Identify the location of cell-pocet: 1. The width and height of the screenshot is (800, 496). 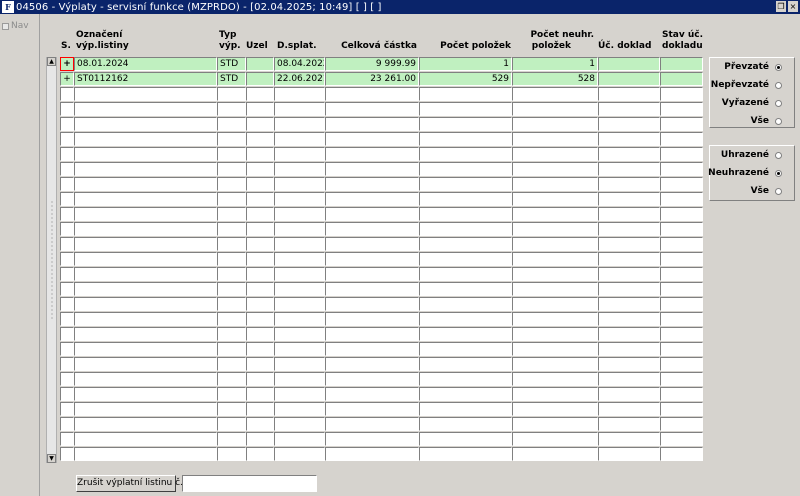
(465, 64).